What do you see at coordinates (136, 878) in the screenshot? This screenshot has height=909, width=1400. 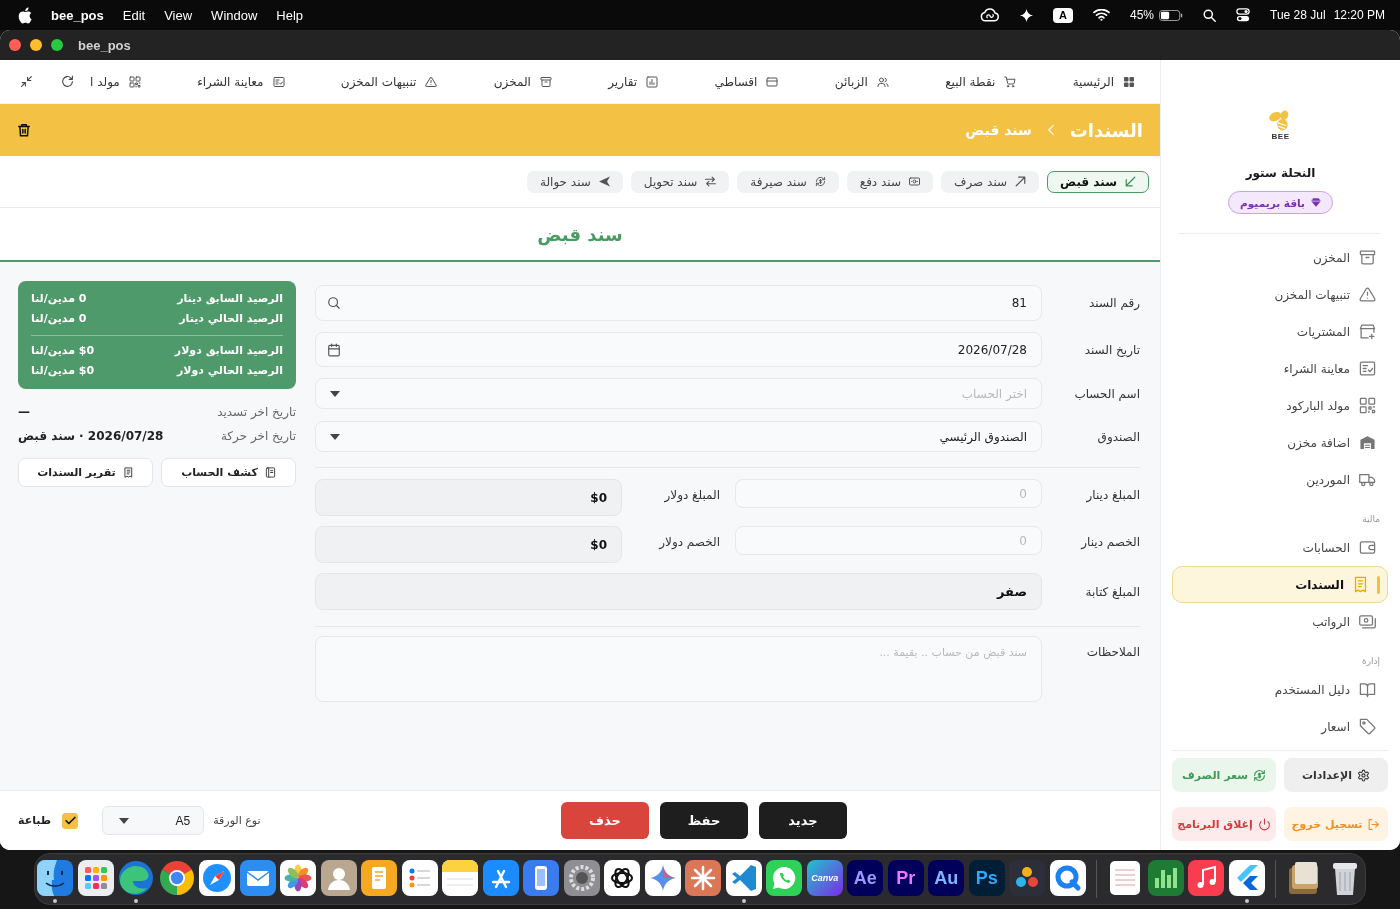 I see `swirl-icon` at bounding box center [136, 878].